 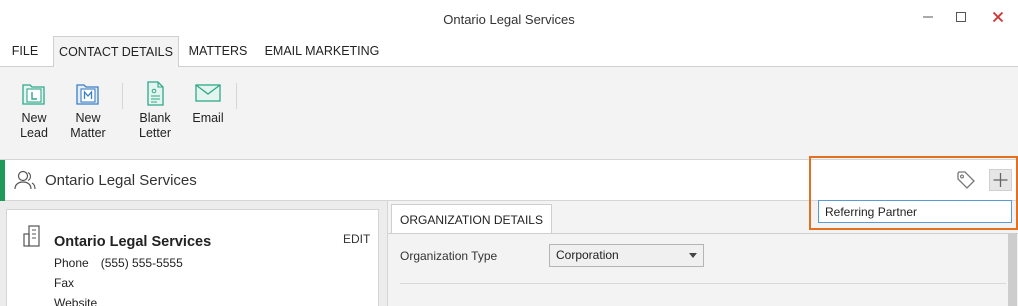 I want to click on maximize-button, so click(x=961, y=17).